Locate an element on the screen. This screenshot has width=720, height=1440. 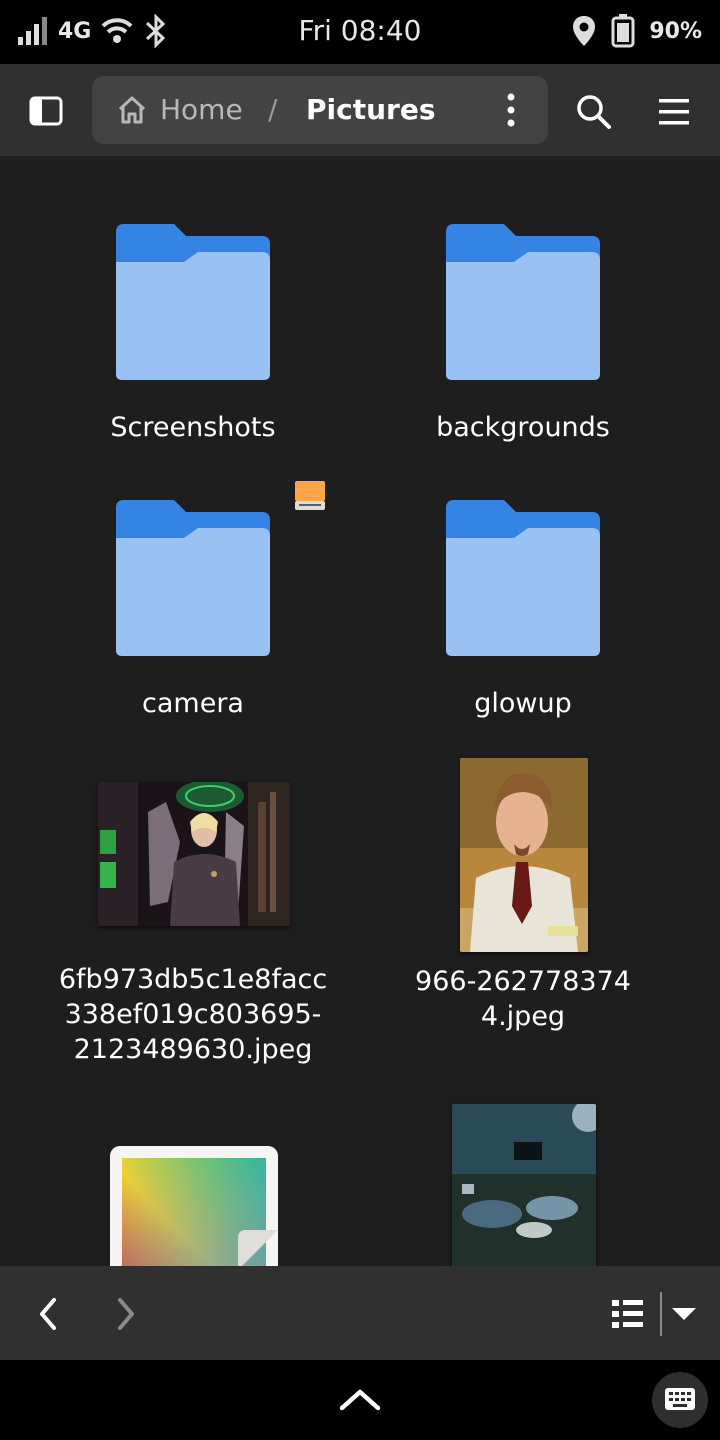
status-bar: 4G Fri 08:40 90% is located at coordinates (360, 32).